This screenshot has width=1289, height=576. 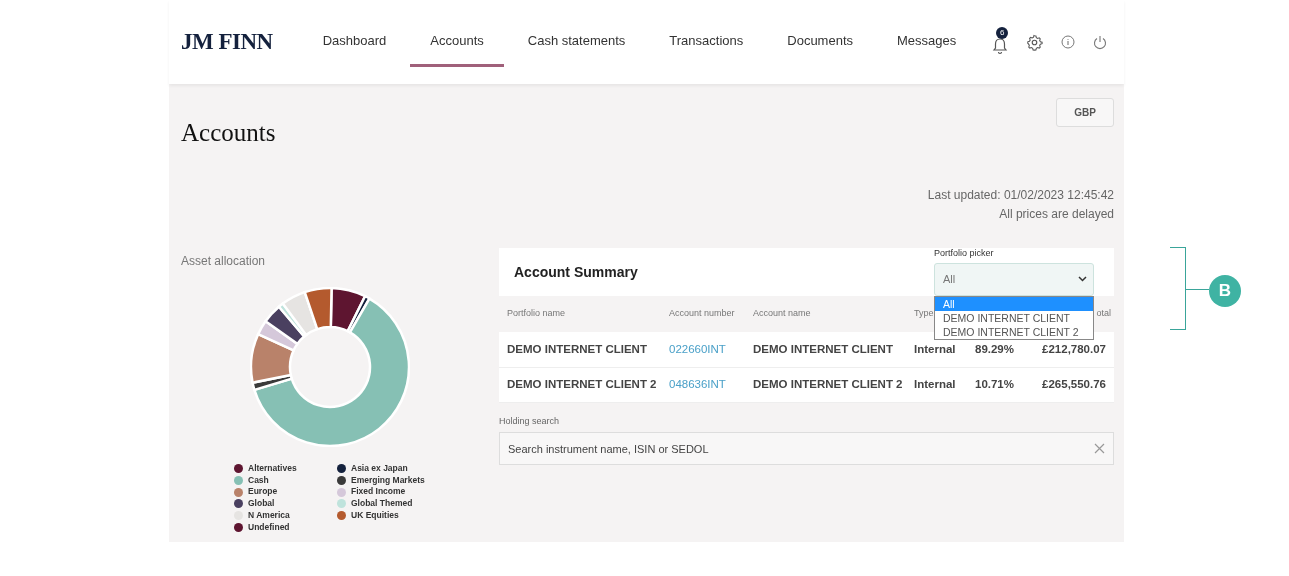 What do you see at coordinates (576, 272) in the screenshot?
I see `card-title: Account Summary` at bounding box center [576, 272].